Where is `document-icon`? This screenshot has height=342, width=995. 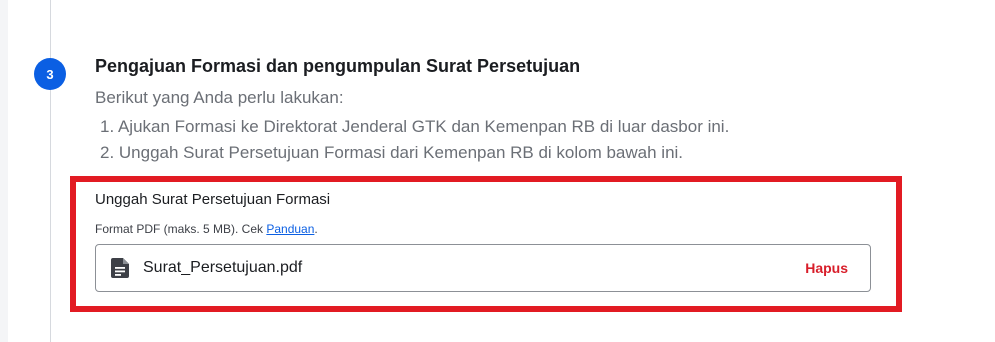
document-icon is located at coordinates (120, 268).